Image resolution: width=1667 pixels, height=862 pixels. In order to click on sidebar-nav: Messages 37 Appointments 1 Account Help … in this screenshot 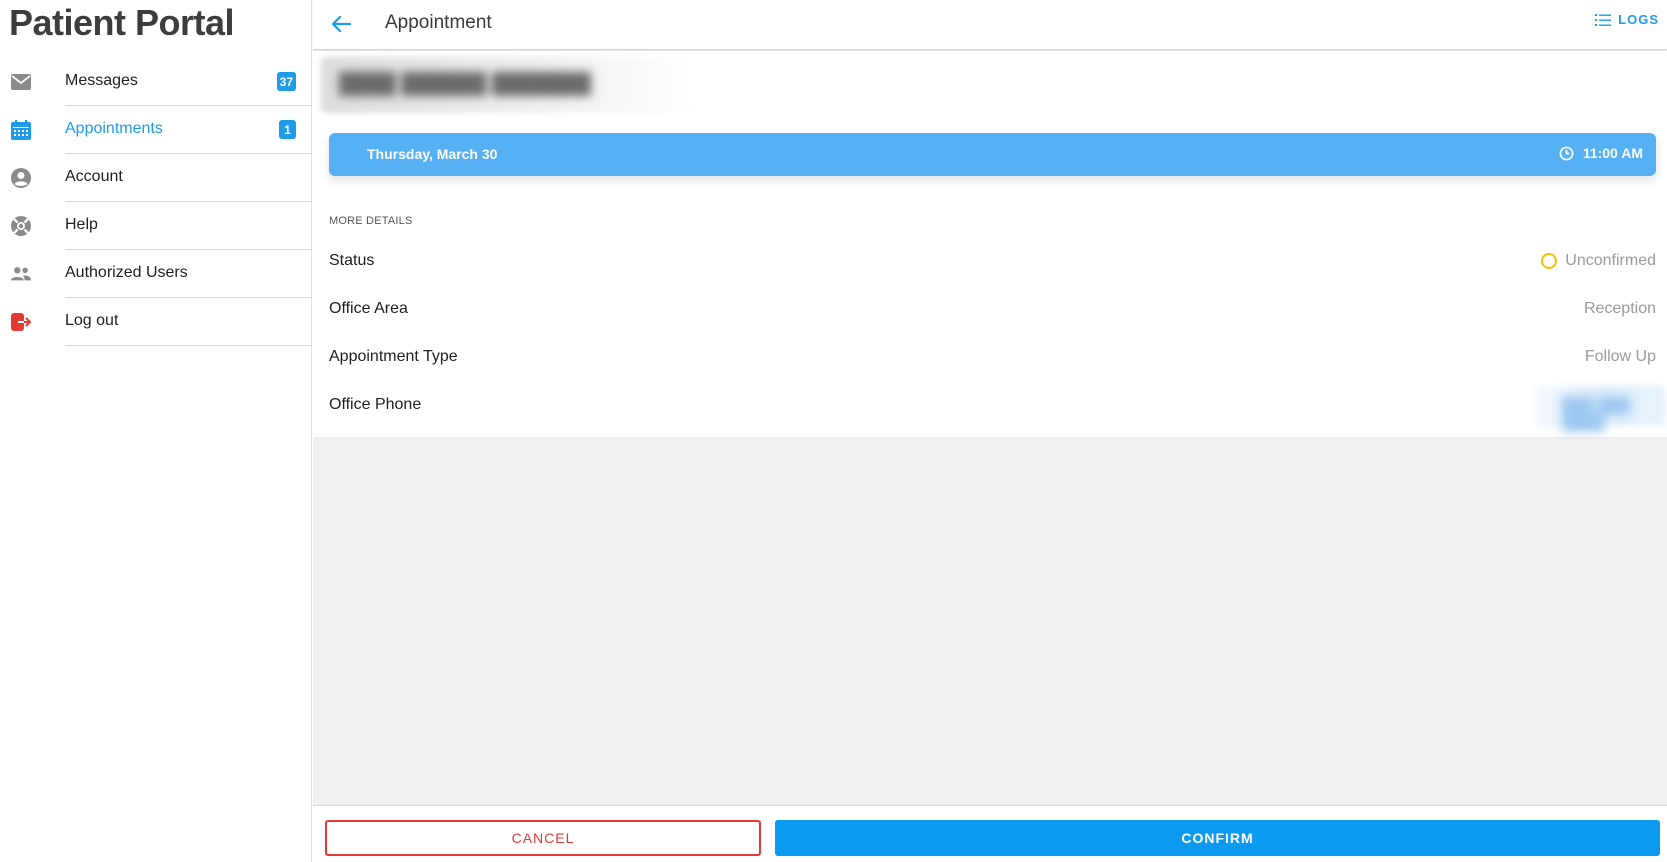, I will do `click(156, 202)`.